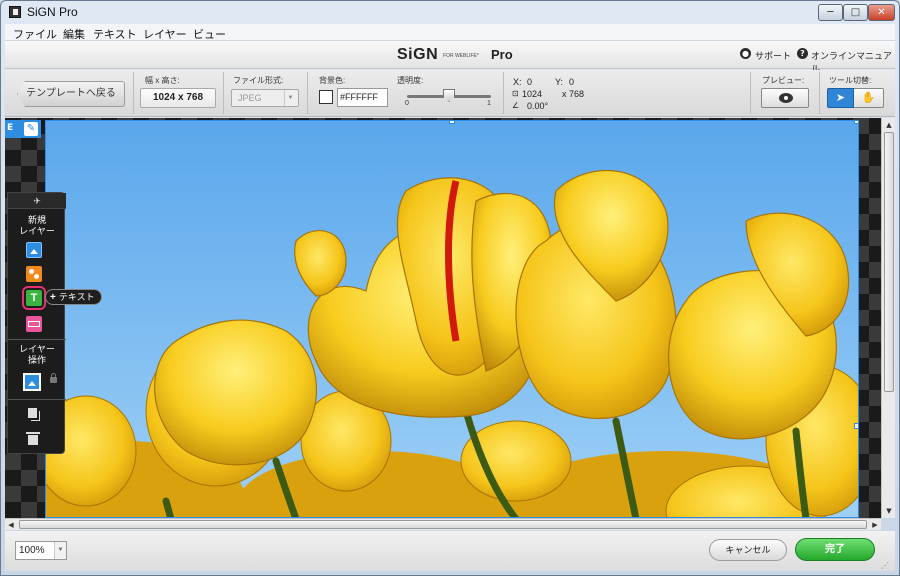 The width and height of the screenshot is (900, 576). Describe the element at coordinates (830, 12) in the screenshot. I see `minimize-button: ─` at that location.